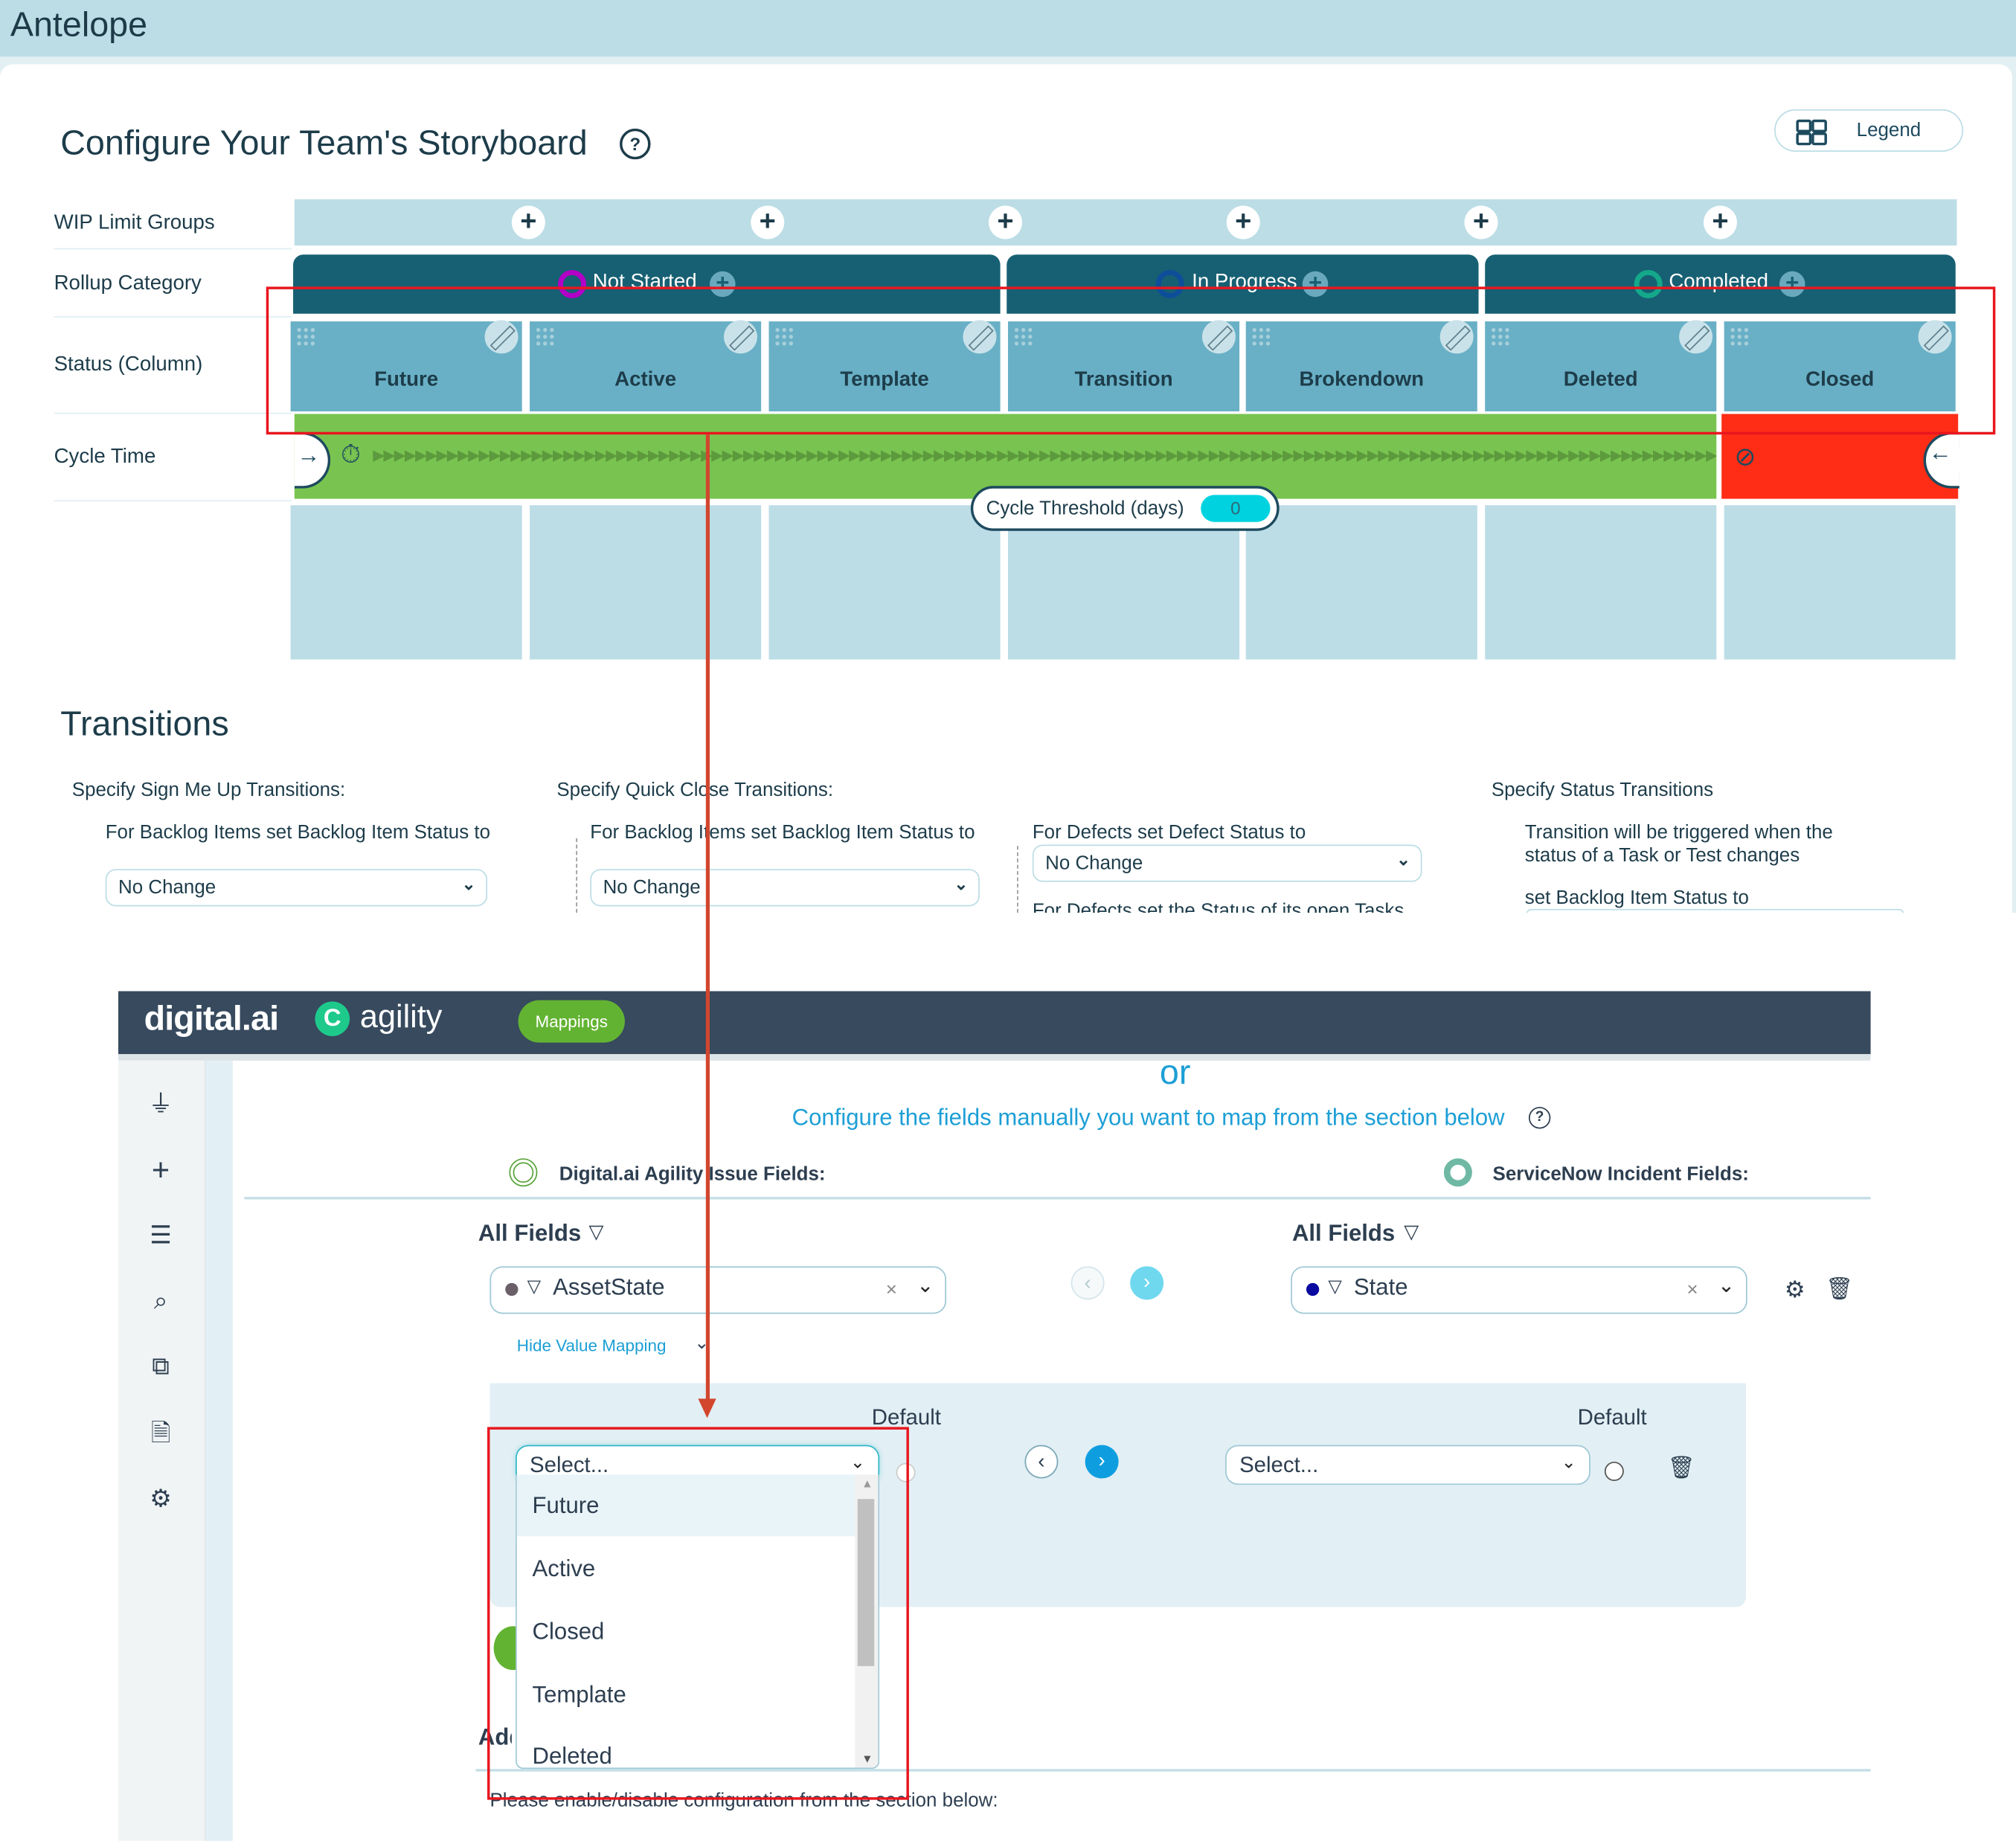  Describe the element at coordinates (219, 1450) in the screenshot. I see `side-strip` at that location.